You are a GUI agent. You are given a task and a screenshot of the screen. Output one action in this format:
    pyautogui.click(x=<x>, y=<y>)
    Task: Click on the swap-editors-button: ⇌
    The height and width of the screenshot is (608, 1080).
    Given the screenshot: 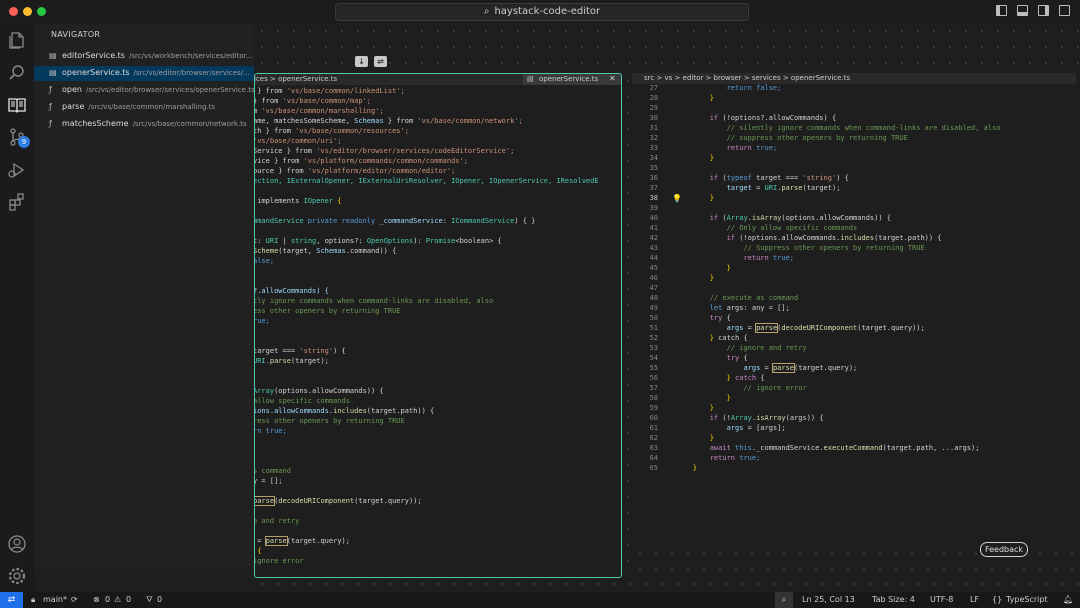 What is the action you would take?
    pyautogui.click(x=380, y=61)
    